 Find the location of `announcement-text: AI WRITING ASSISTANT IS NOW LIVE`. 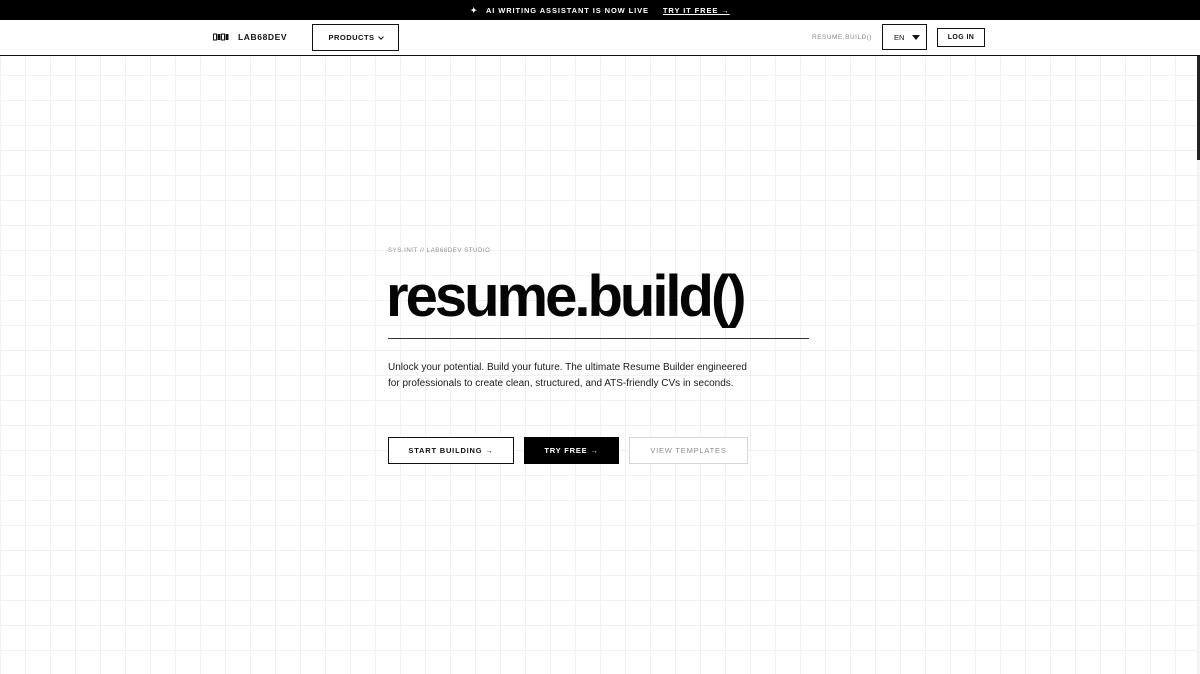

announcement-text: AI WRITING ASSISTANT IS NOW LIVE is located at coordinates (567, 10).